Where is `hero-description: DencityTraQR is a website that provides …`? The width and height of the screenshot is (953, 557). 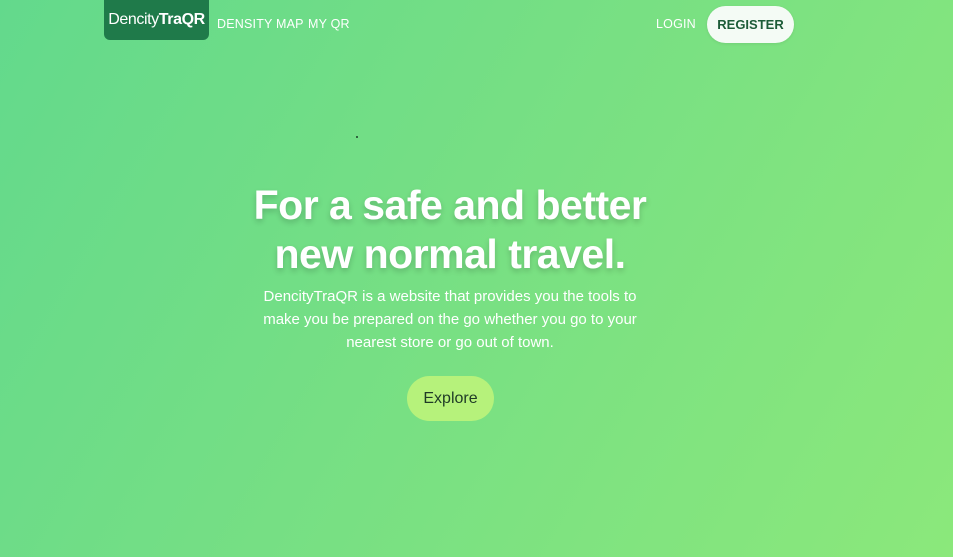 hero-description: DencityTraQR is a website that provides … is located at coordinates (450, 319).